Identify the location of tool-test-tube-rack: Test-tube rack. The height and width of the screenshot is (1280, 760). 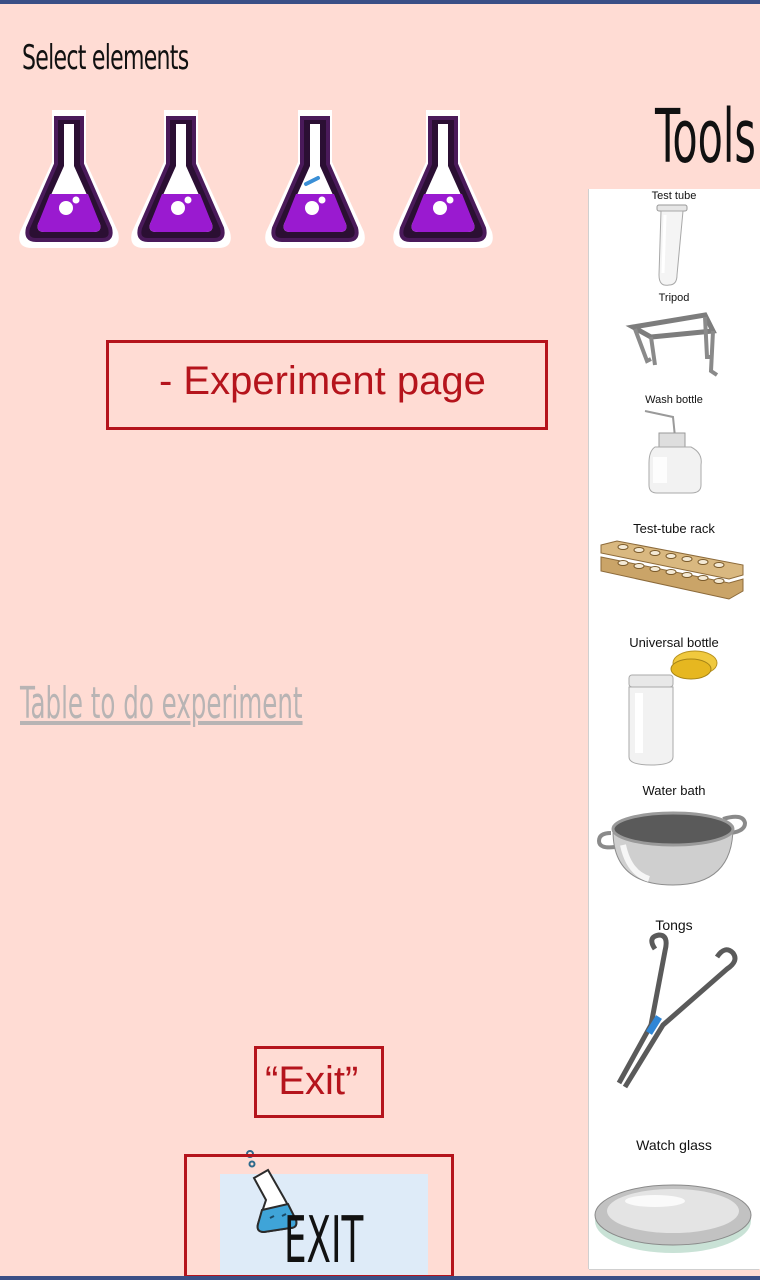
(674, 564).